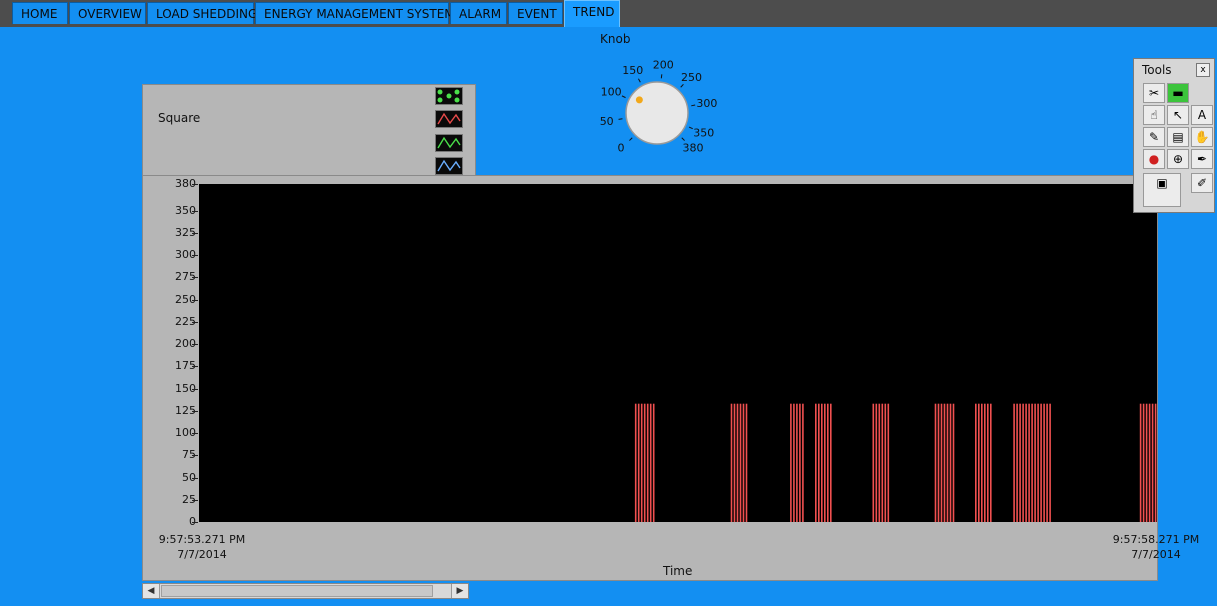 The width and height of the screenshot is (1217, 606). Describe the element at coordinates (185, 344) in the screenshot. I see `y-tick-label: 200` at that location.